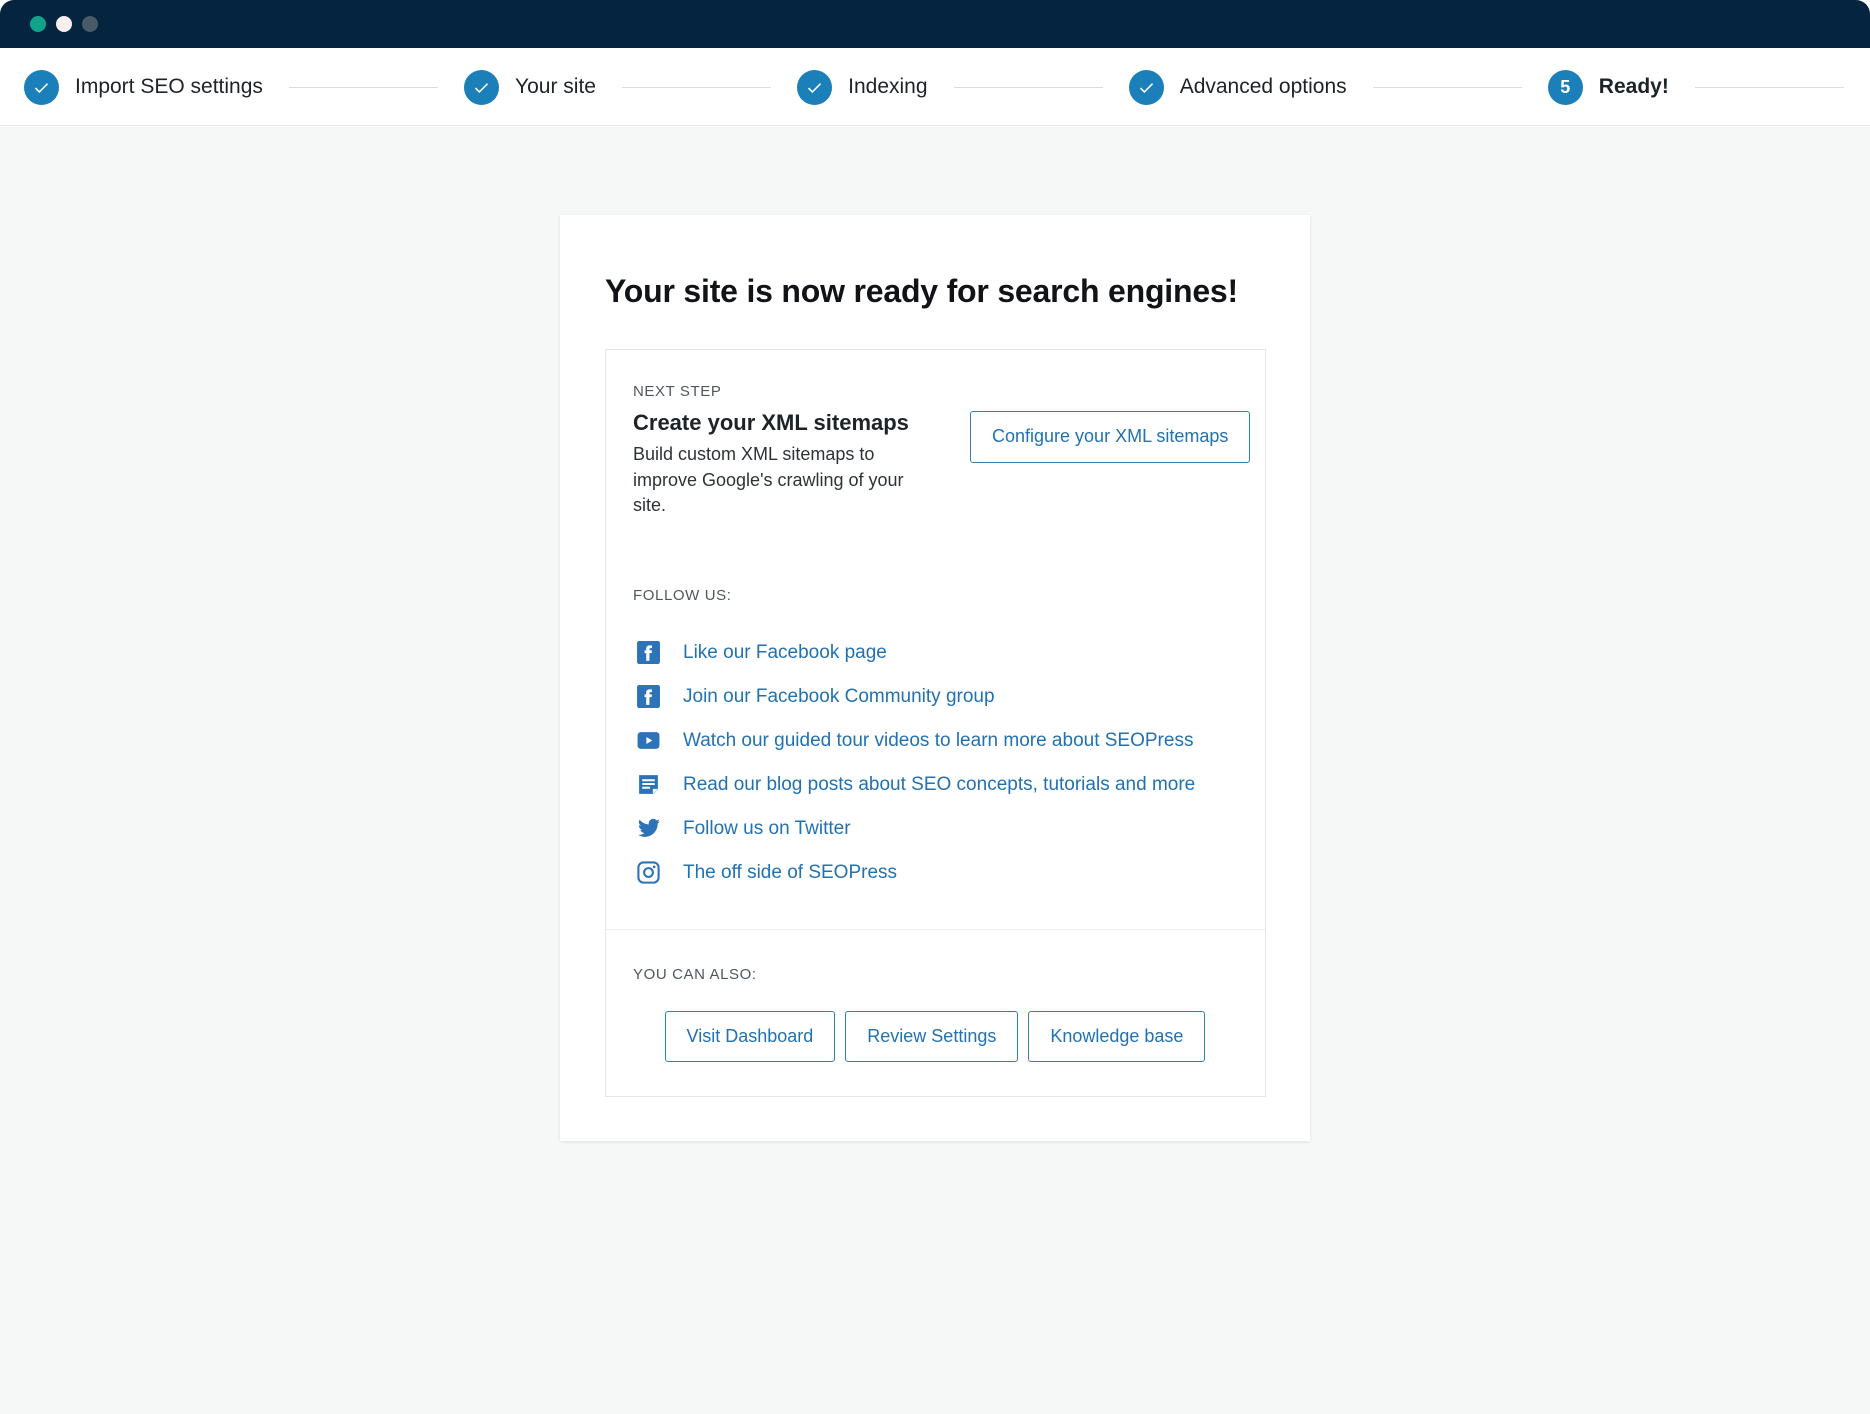 This screenshot has width=1870, height=1414. I want to click on twitter-icon, so click(648, 828).